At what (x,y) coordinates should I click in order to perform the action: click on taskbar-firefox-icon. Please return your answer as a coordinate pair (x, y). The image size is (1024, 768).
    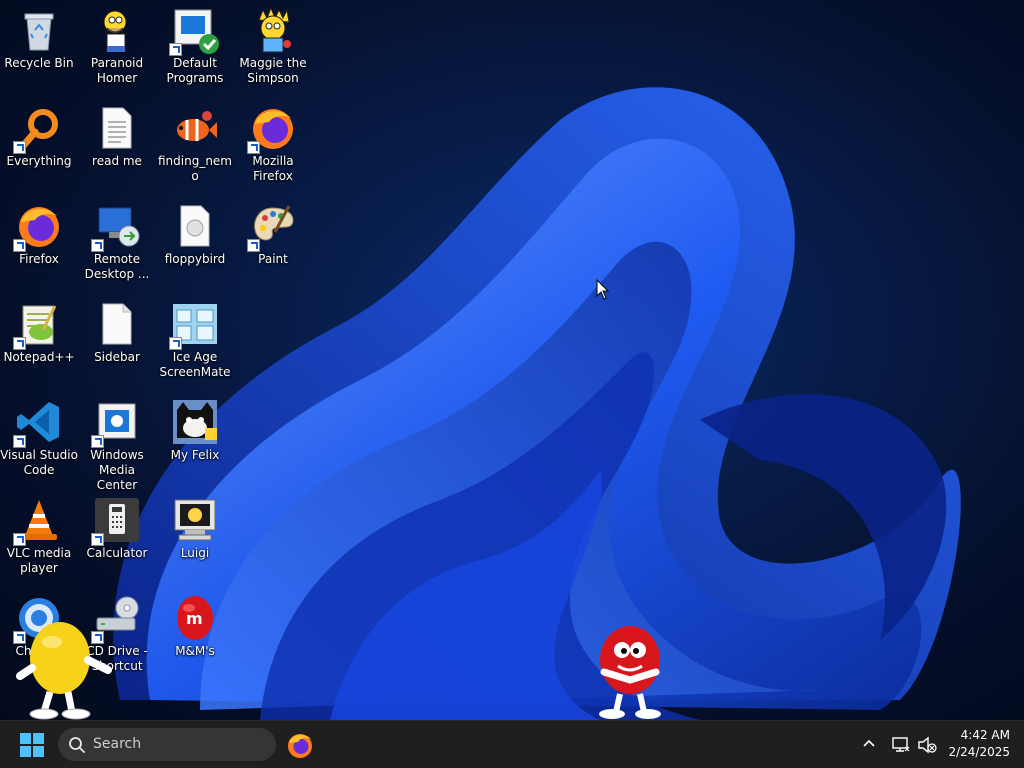
    Looking at the image, I should click on (300, 745).